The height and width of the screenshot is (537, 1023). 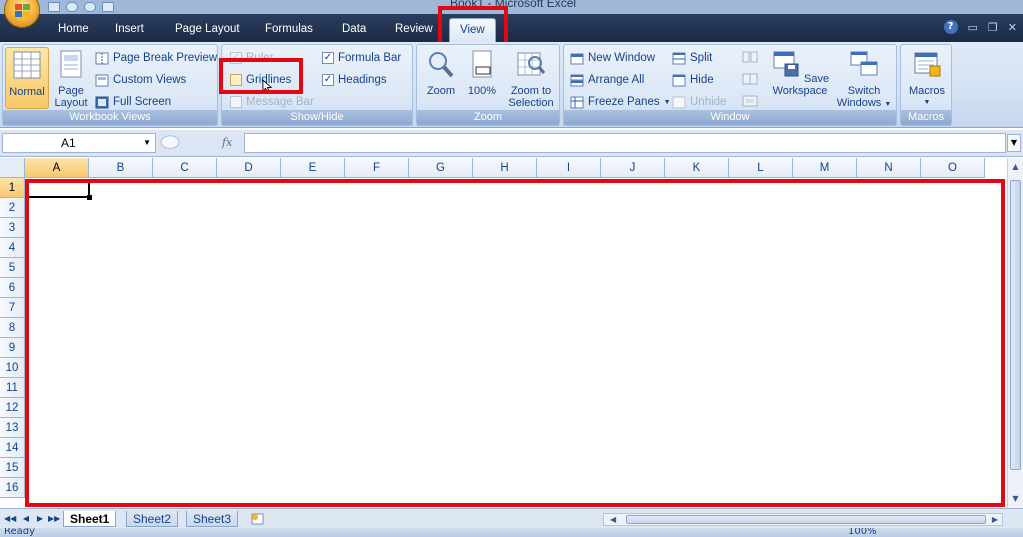 I want to click on close-icon: ✕, so click(x=1012, y=27).